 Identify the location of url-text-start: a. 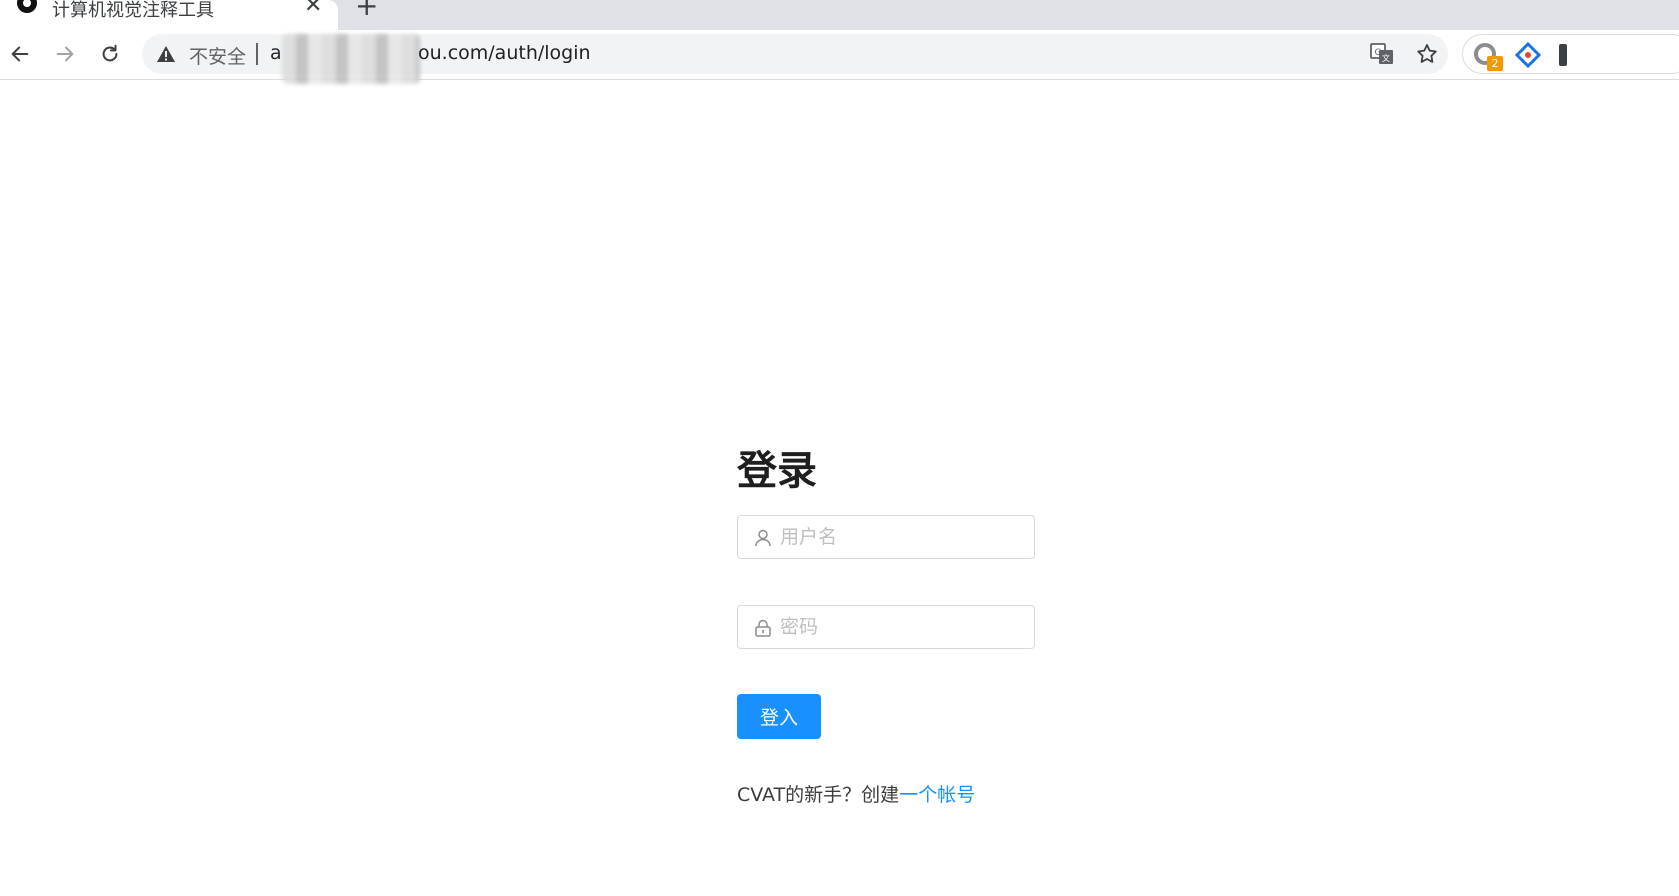
(276, 53).